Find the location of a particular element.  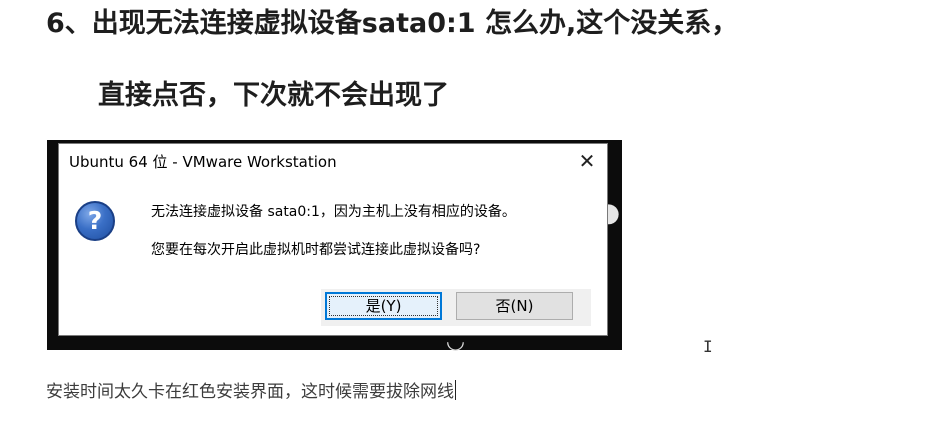

yes-button: 是(Y) is located at coordinates (383, 306).